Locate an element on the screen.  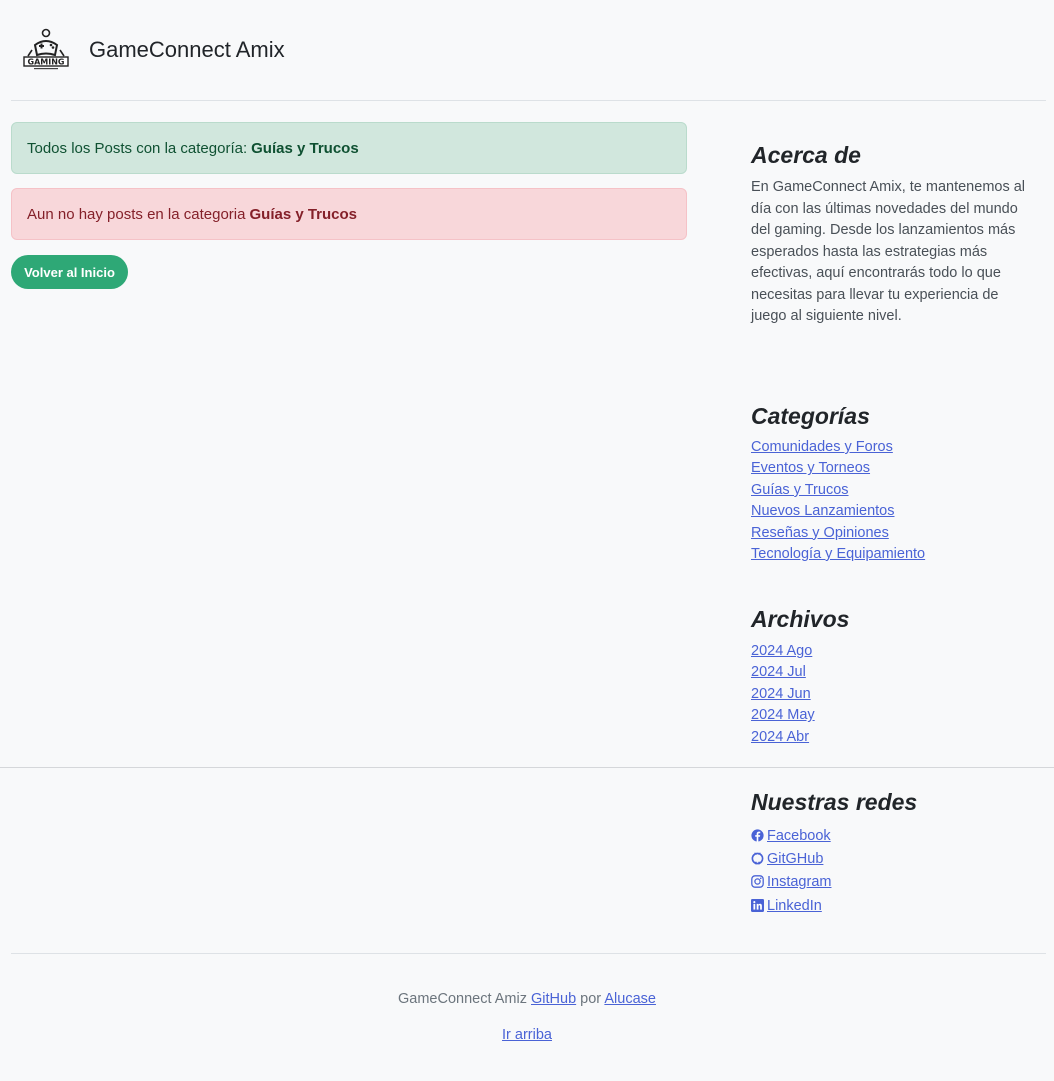
archive-link-jul: 2024 Jul is located at coordinates (778, 672).